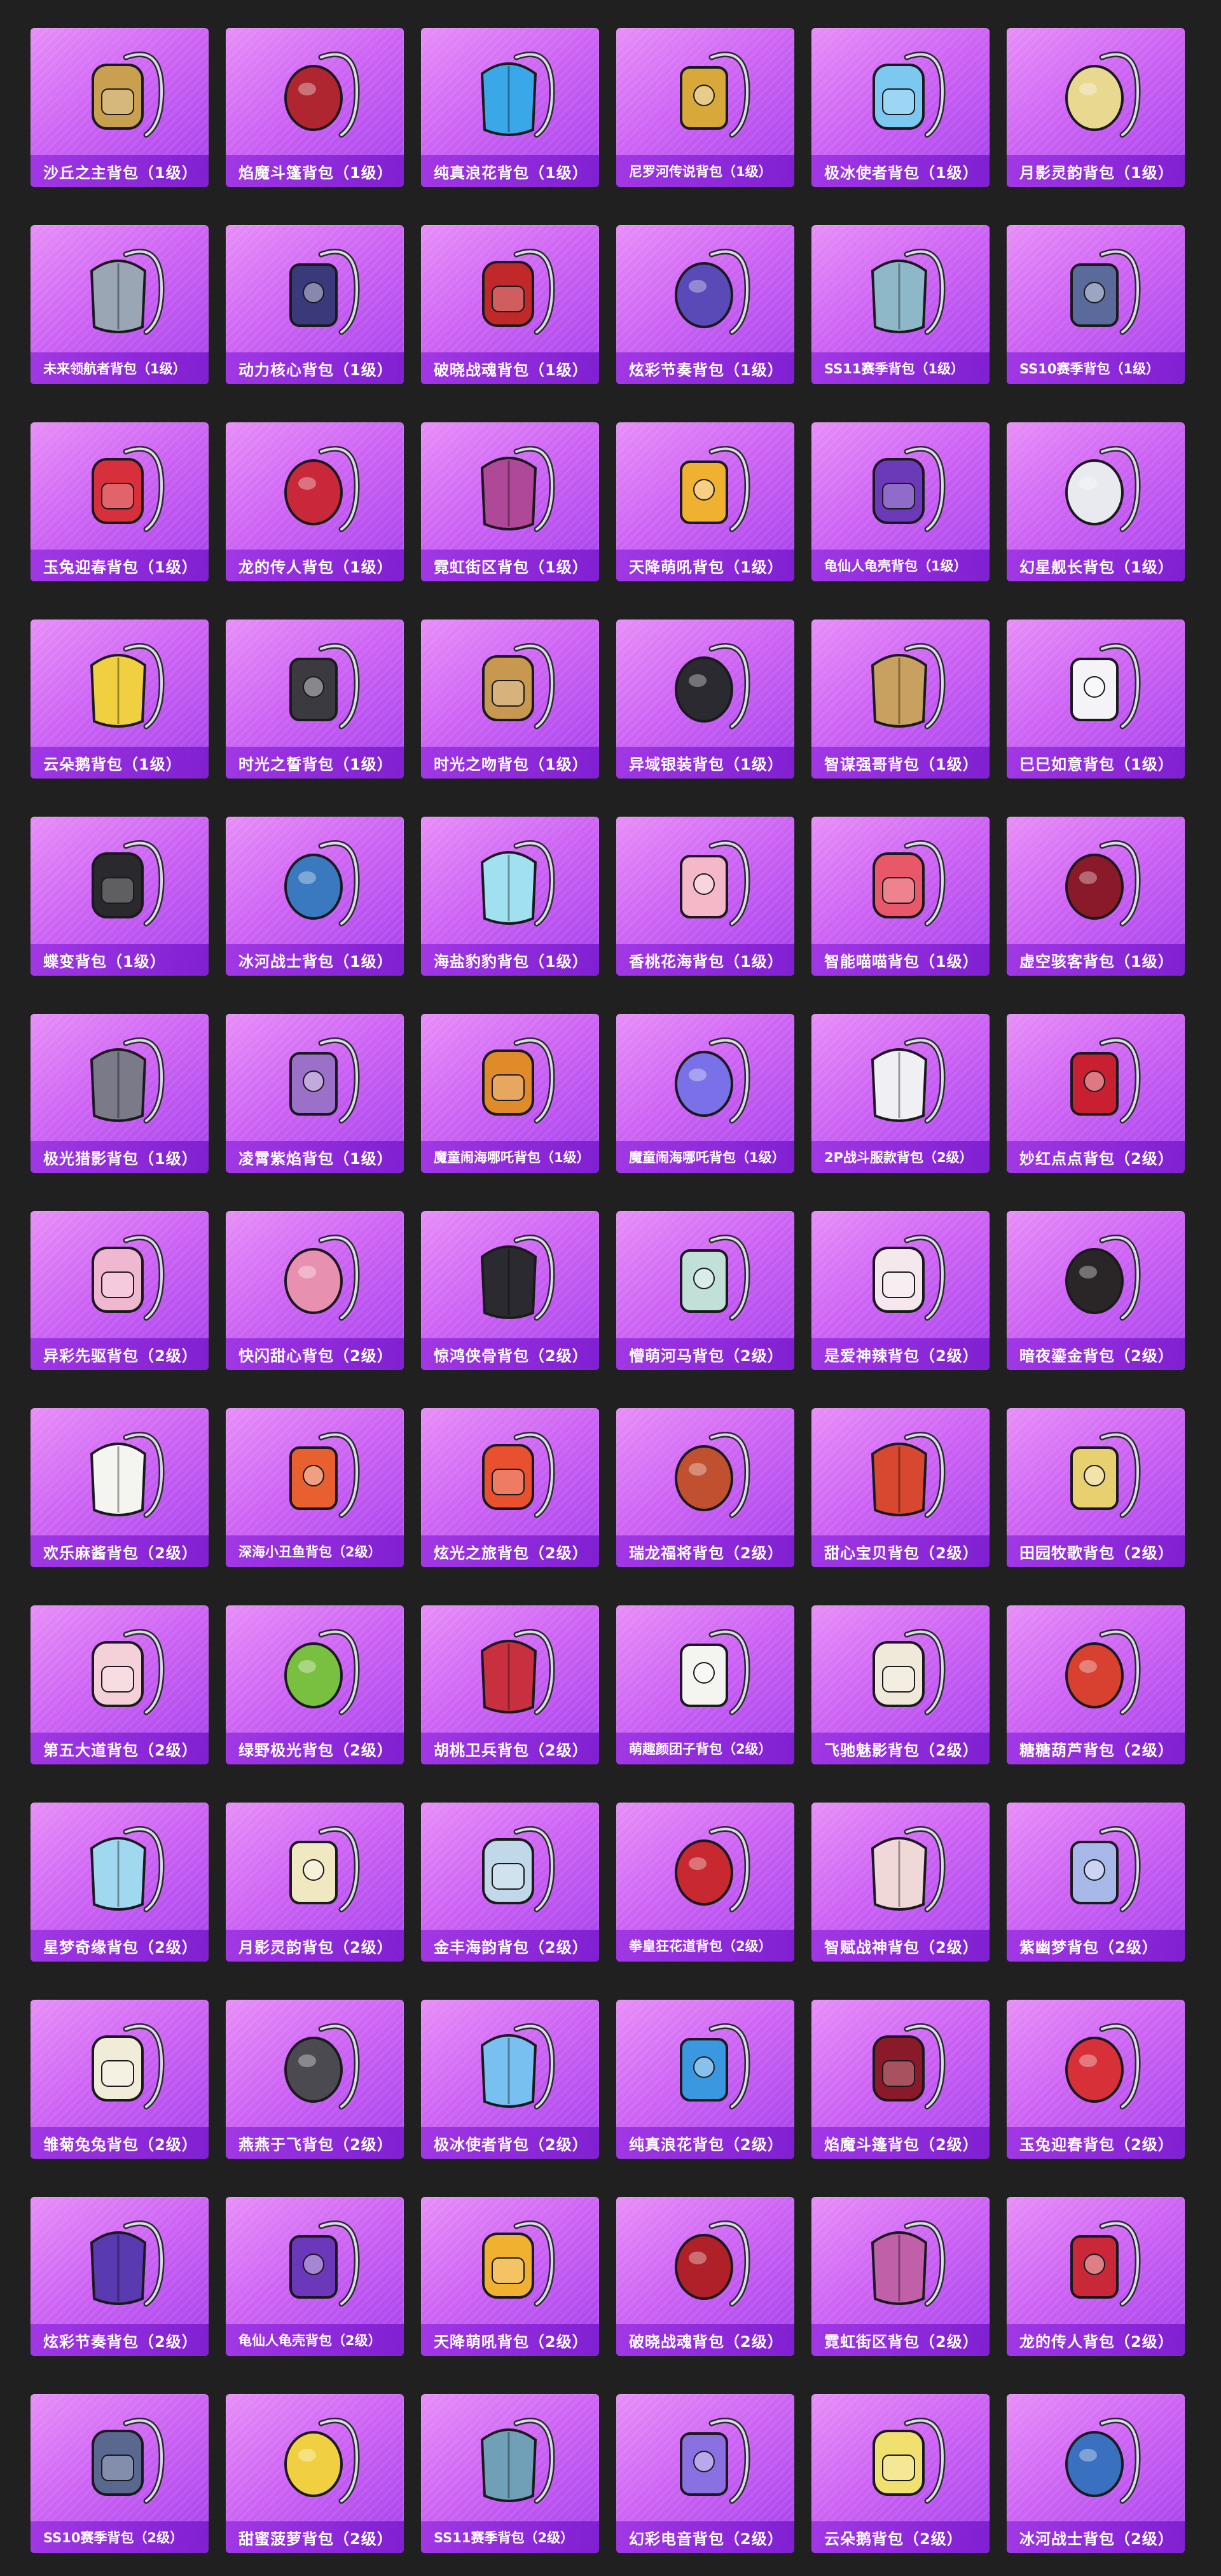 This screenshot has width=1221, height=2576. What do you see at coordinates (705, 1487) in the screenshot?
I see `backpack-card: 瑞龙福将背包（2级）` at bounding box center [705, 1487].